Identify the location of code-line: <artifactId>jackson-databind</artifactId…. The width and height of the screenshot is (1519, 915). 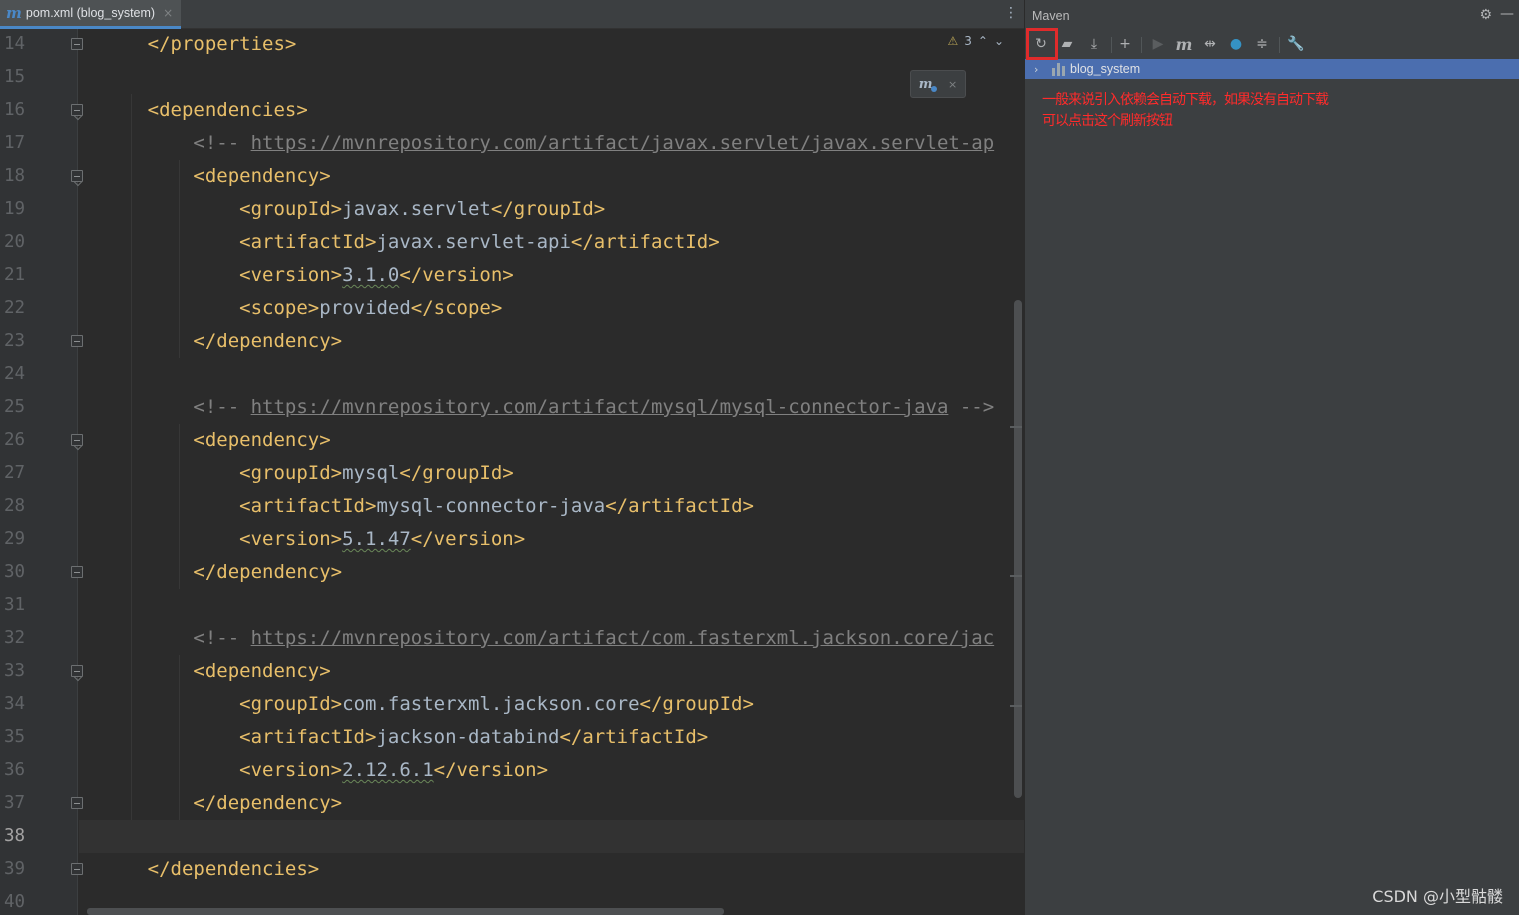
(551, 737).